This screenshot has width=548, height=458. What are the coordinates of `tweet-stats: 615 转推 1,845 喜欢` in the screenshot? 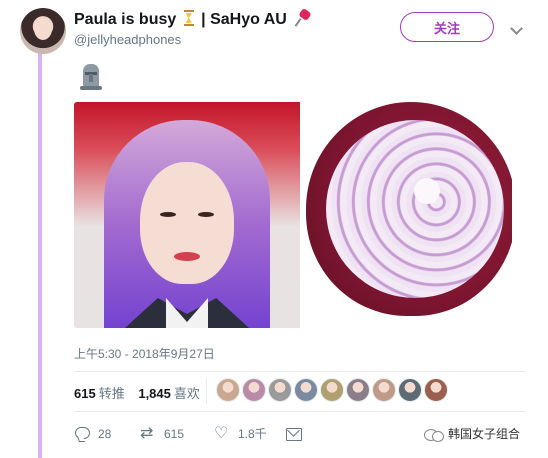 It's located at (142, 392).